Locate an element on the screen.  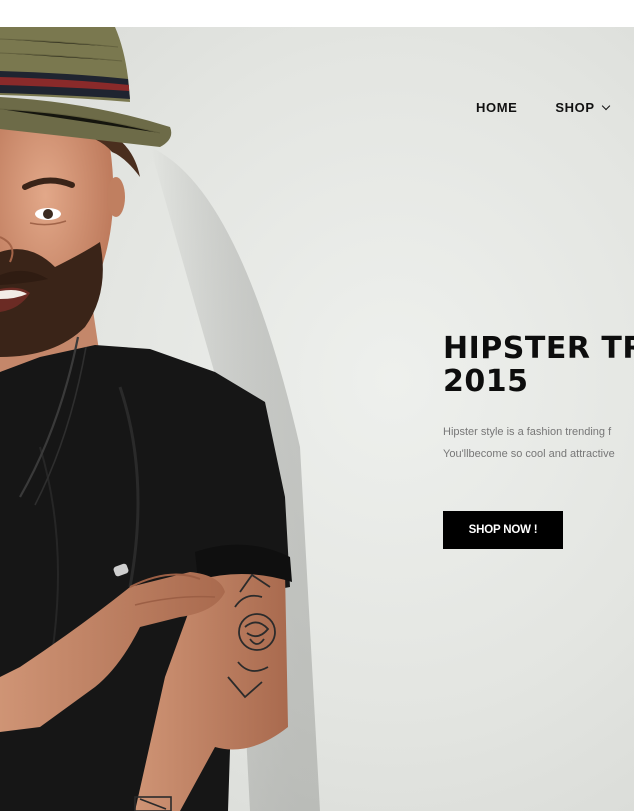
nav-item-shop: SHOP is located at coordinates (582, 107).